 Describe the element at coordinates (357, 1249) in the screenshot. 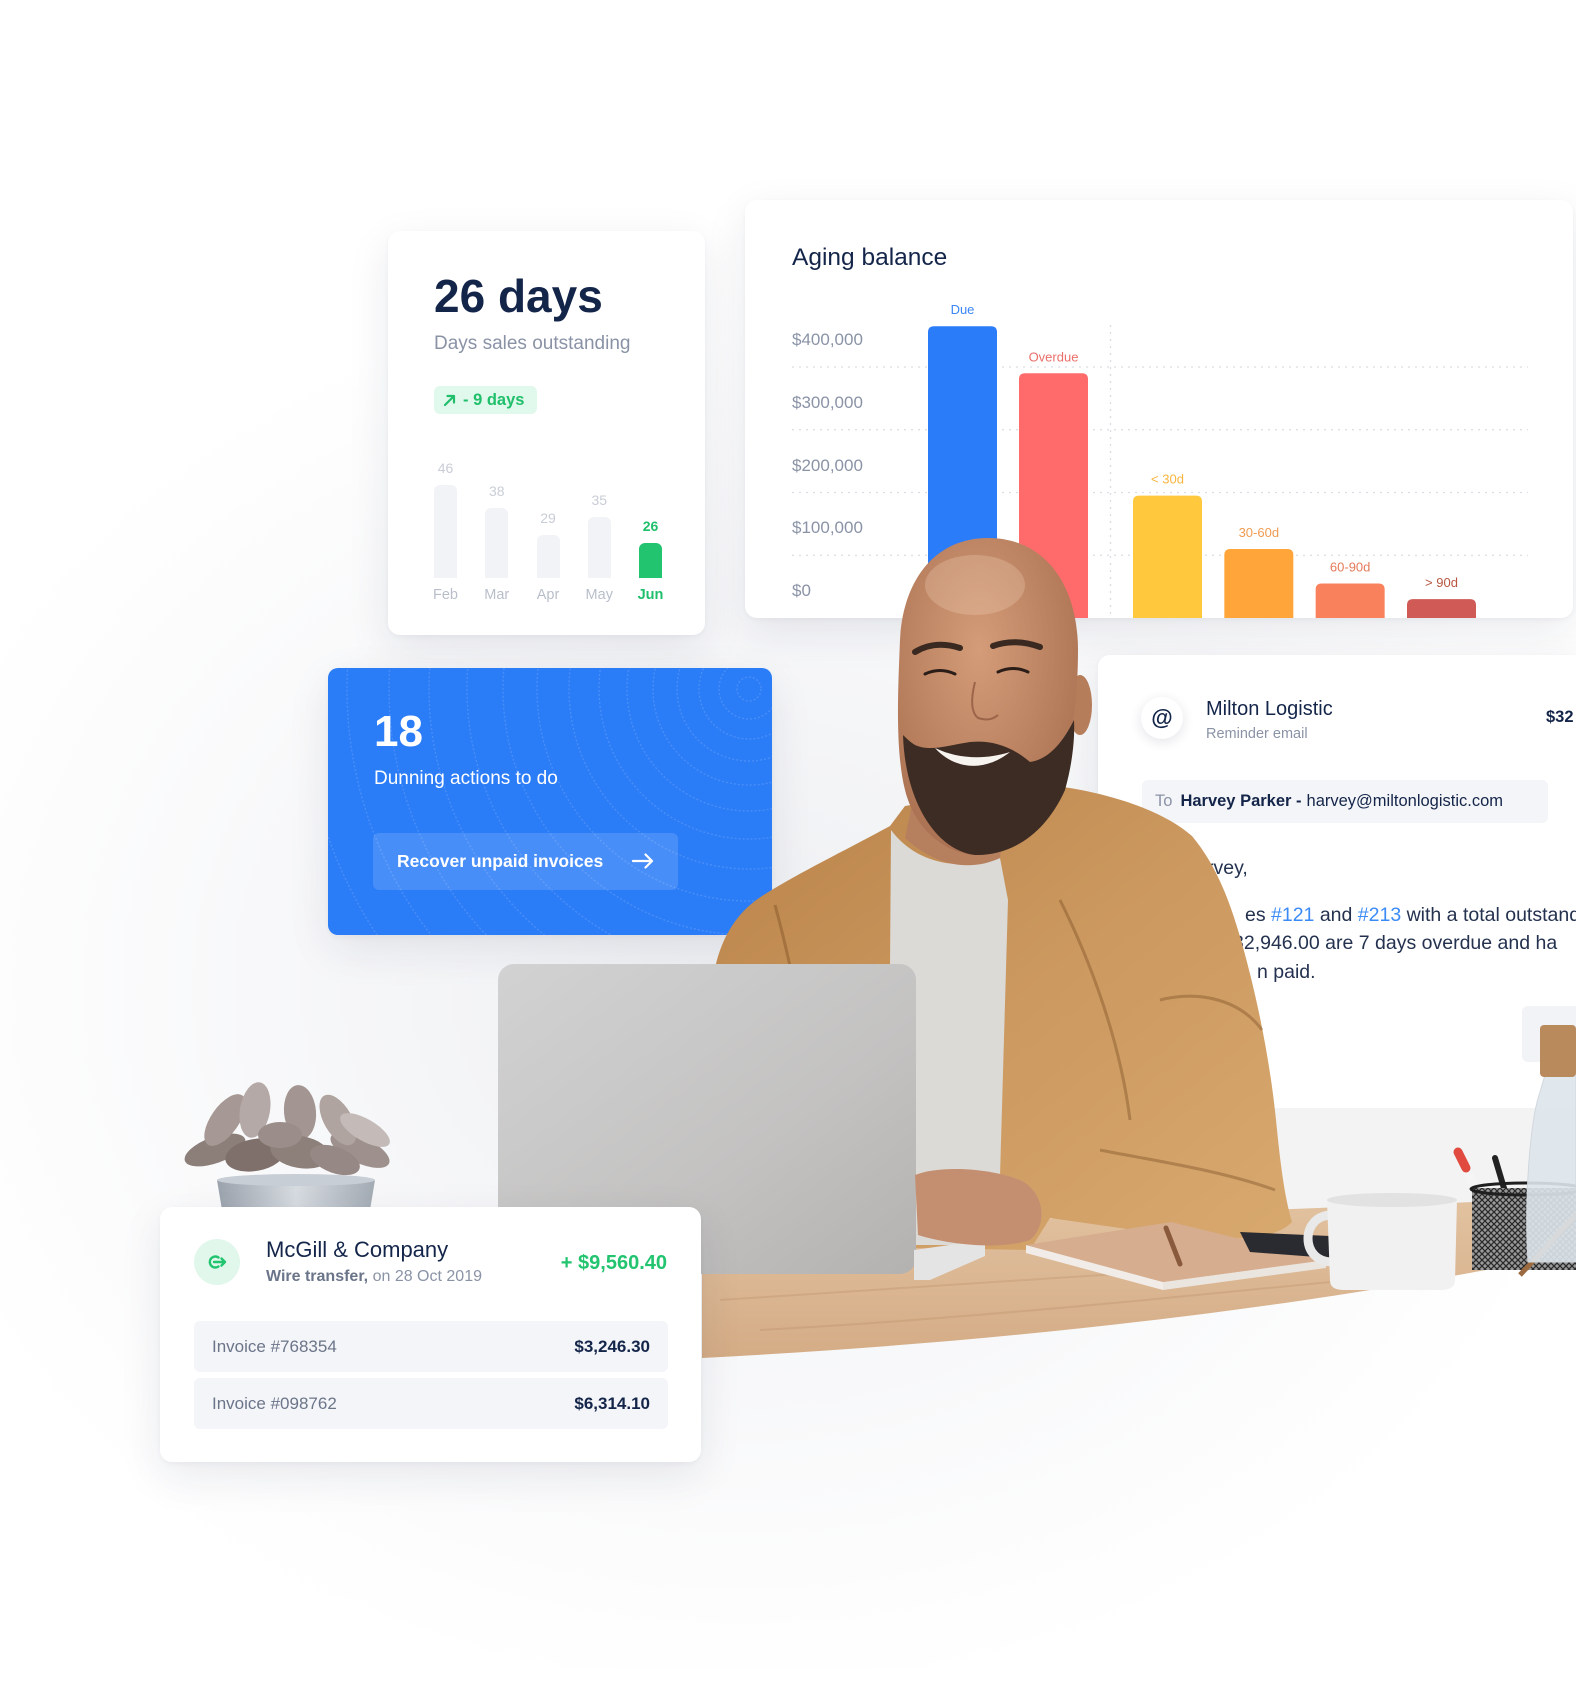

I see `payer-company: McGill & Company` at that location.